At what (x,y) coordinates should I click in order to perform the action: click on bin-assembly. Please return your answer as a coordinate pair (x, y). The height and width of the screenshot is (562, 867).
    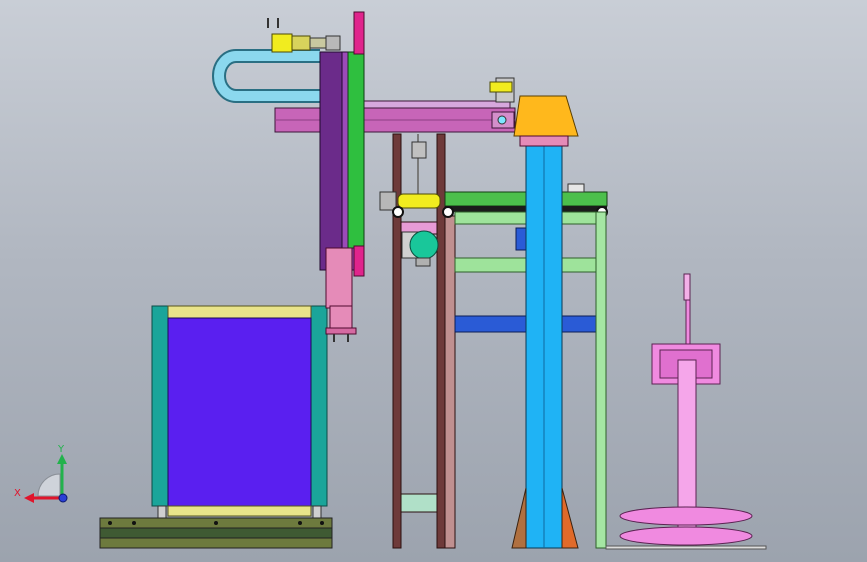
    Looking at the image, I should click on (239, 412).